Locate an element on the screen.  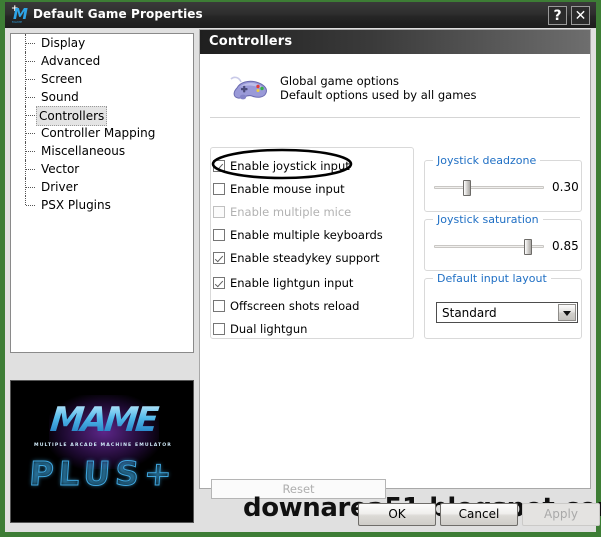
default-input-layout-select: Standard is located at coordinates (507, 312).